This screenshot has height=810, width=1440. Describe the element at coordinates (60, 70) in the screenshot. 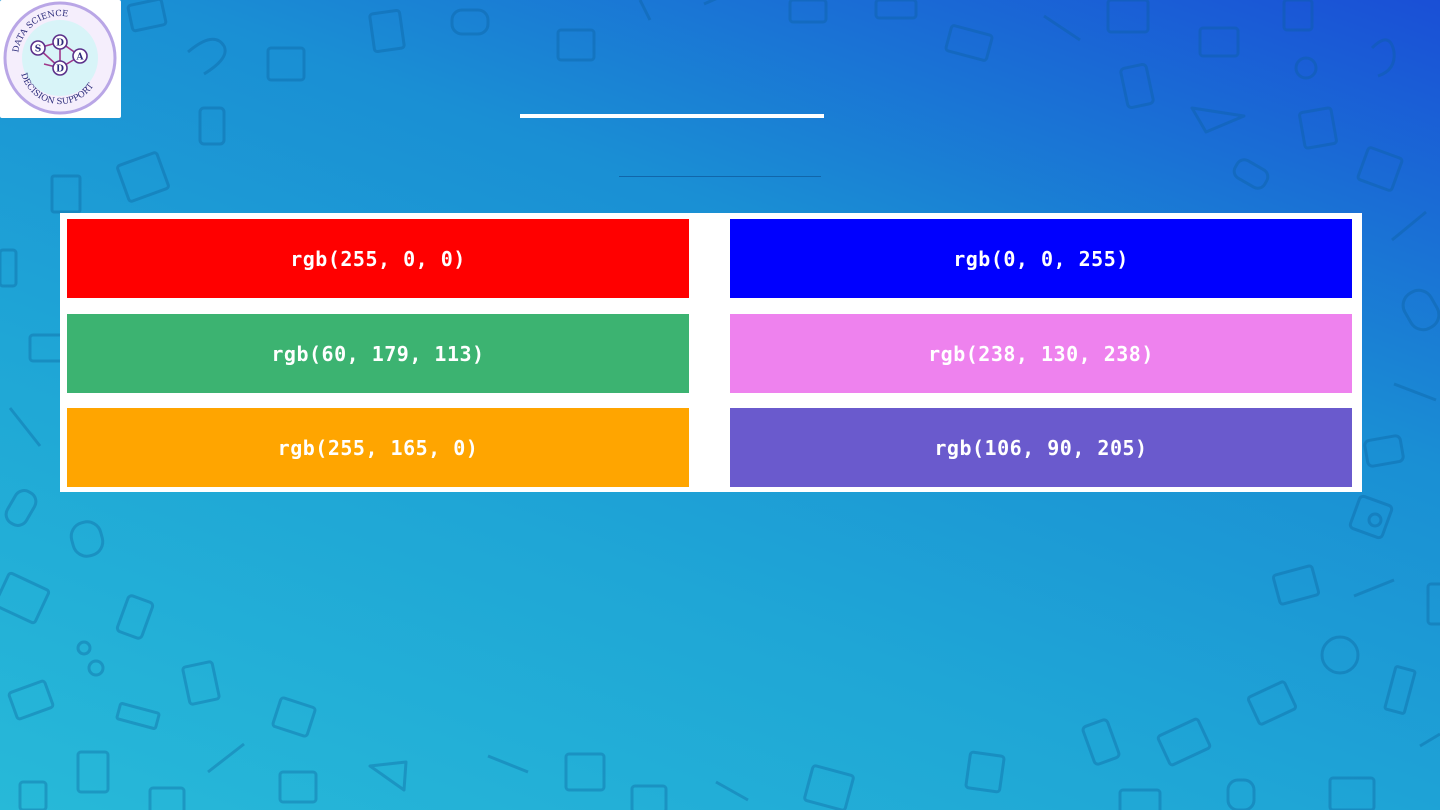

I see `logo-letter-d-lower: D` at that location.